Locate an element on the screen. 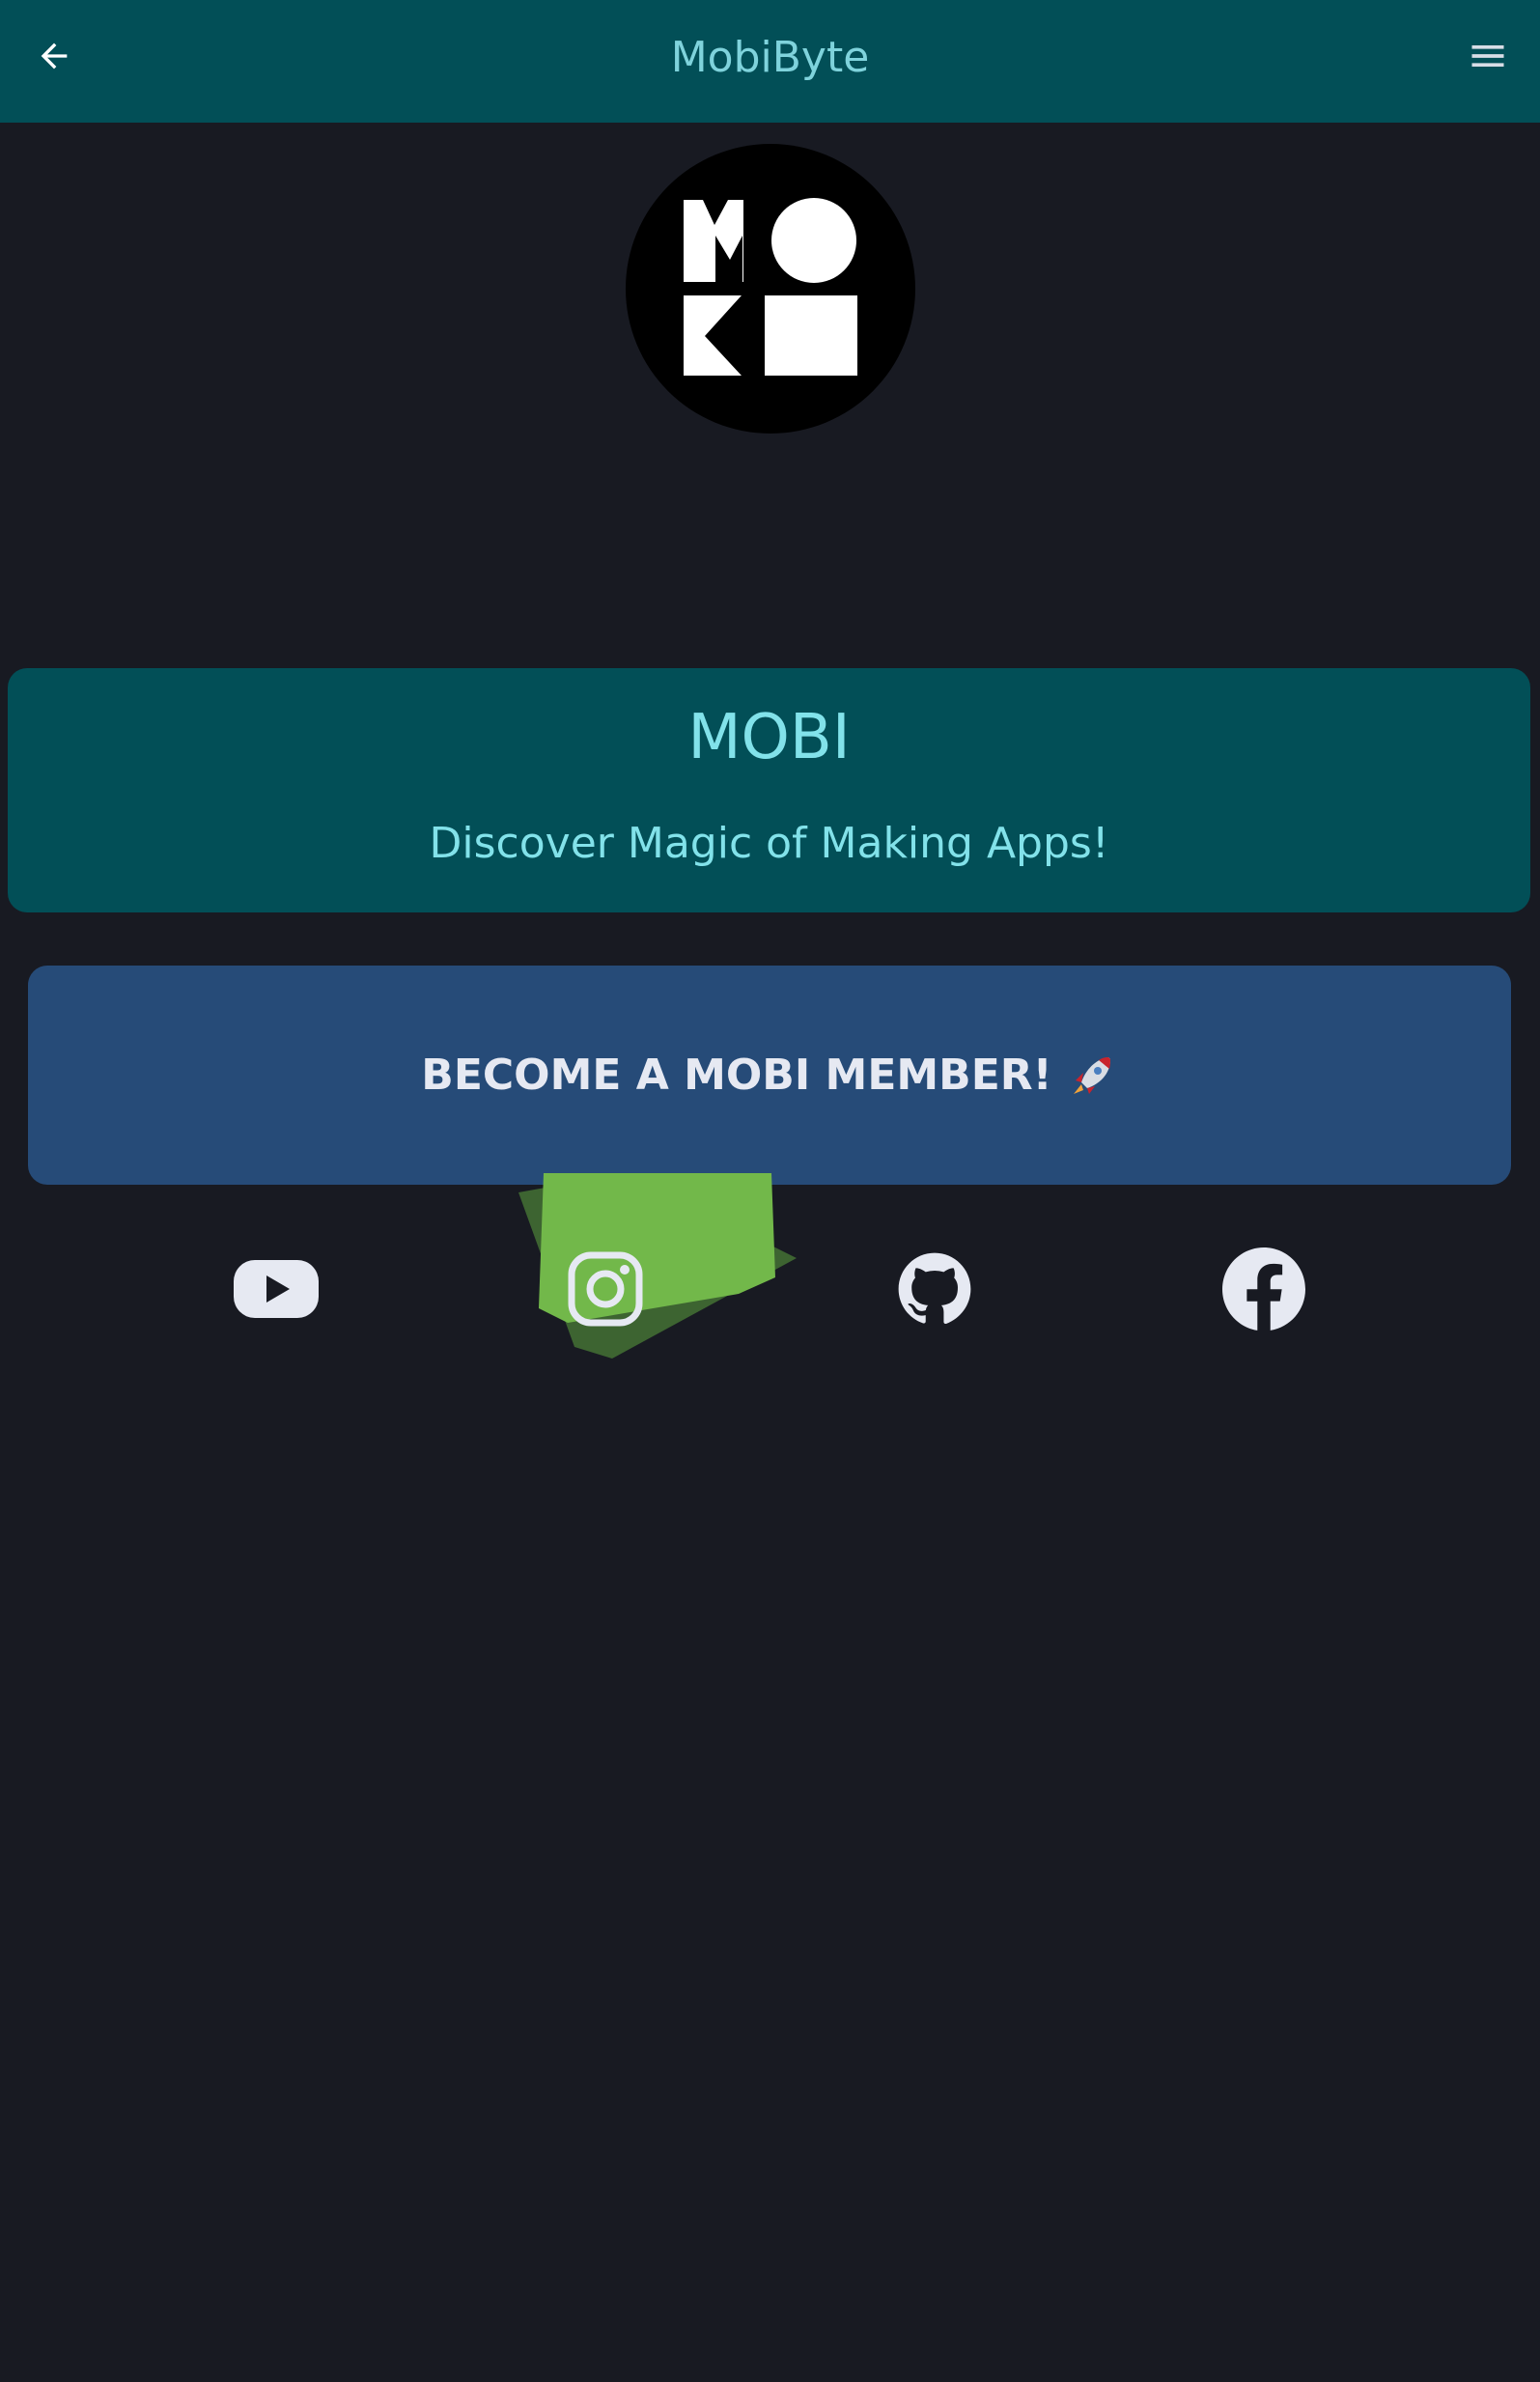  app-title: MobiByte is located at coordinates (770, 57).